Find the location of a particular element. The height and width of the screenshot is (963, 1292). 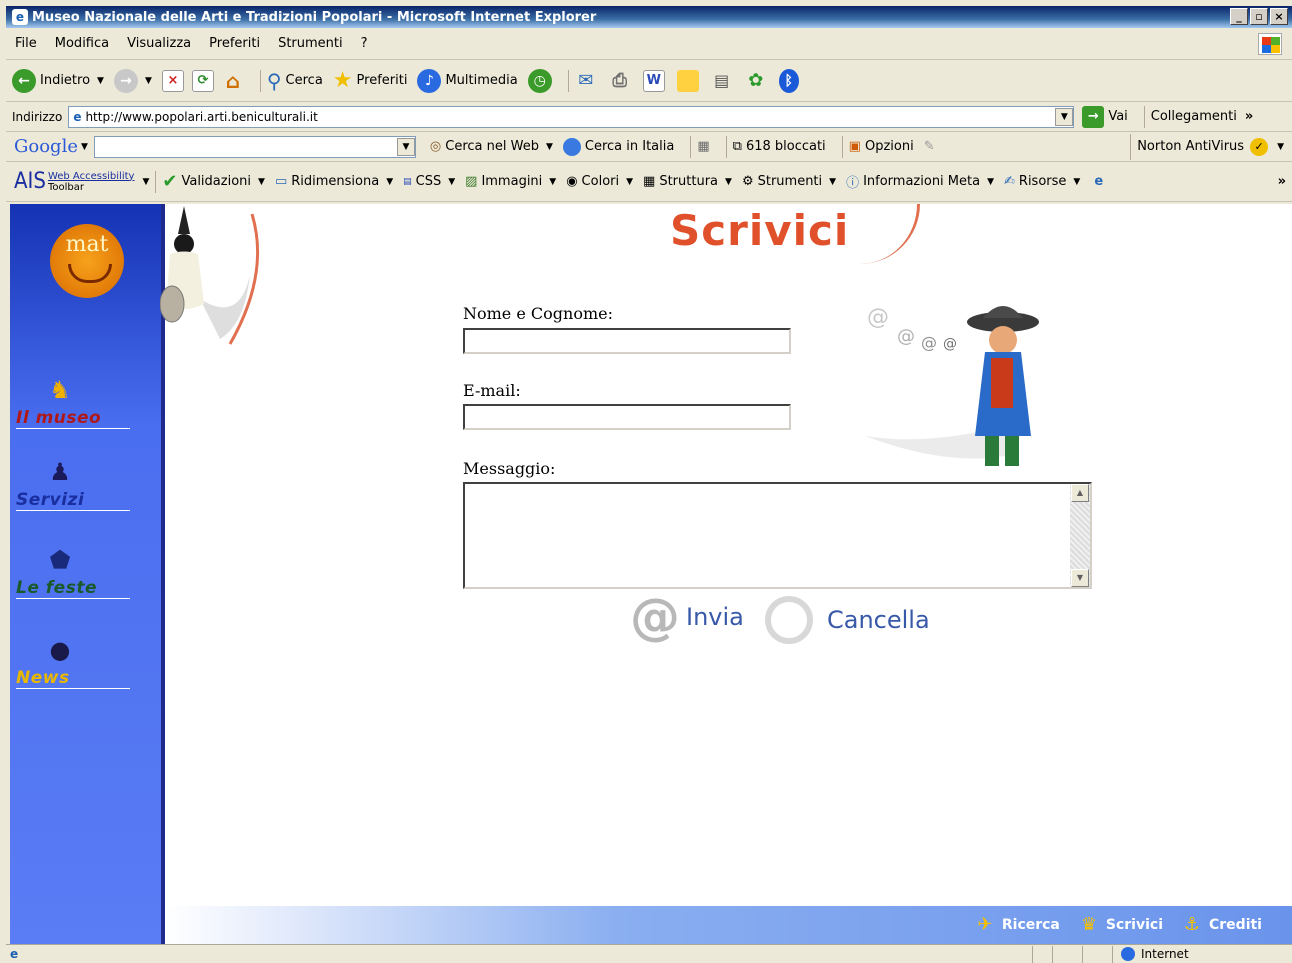

struttura-menu: ▦ Struttura ▼ is located at coordinates (687, 181).